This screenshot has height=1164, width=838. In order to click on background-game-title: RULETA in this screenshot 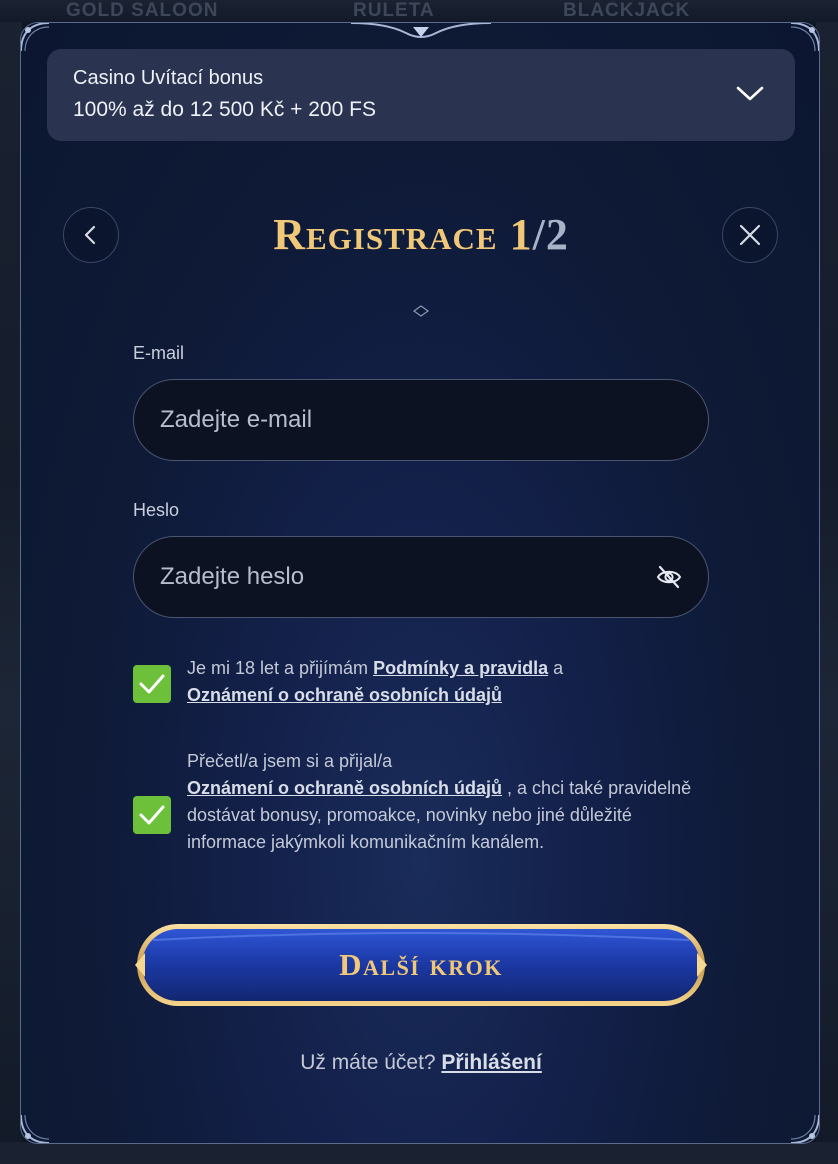, I will do `click(394, 10)`.